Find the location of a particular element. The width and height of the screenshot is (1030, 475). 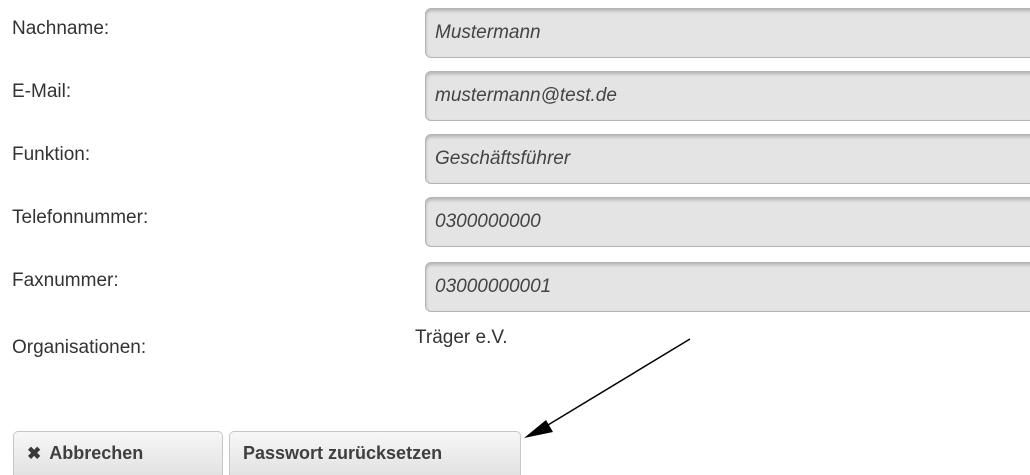

arrow-head is located at coordinates (538, 429).